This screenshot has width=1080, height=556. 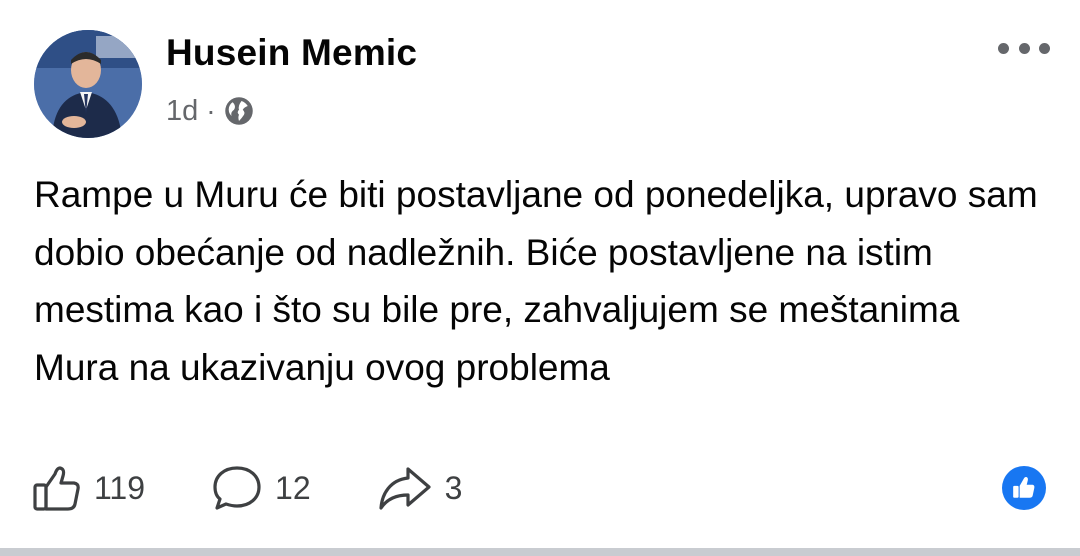 What do you see at coordinates (237, 488) in the screenshot?
I see `comment-icon` at bounding box center [237, 488].